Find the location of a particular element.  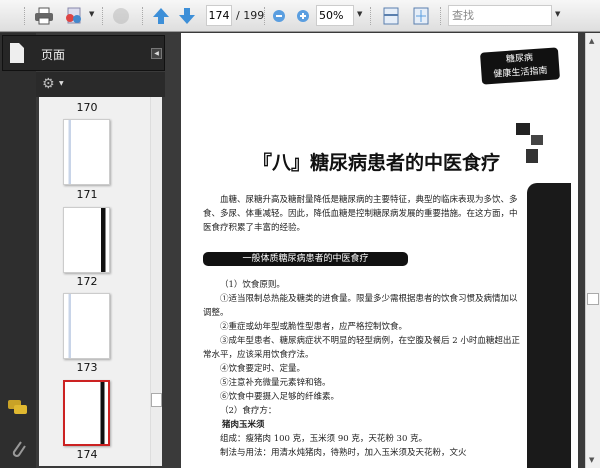

comments-icon is located at coordinates (18, 408).